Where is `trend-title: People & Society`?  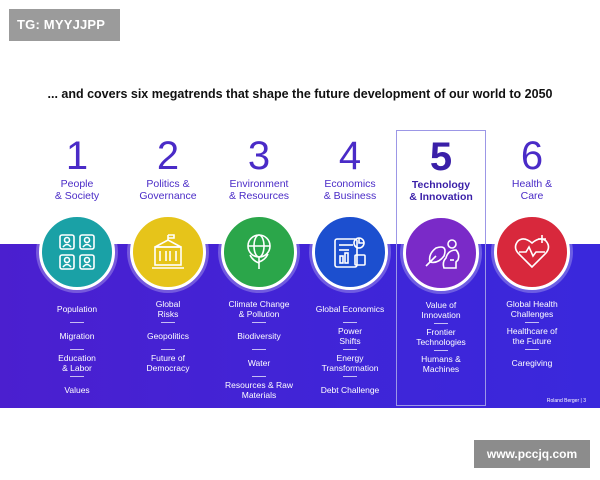 trend-title: People & Society is located at coordinates (77, 190).